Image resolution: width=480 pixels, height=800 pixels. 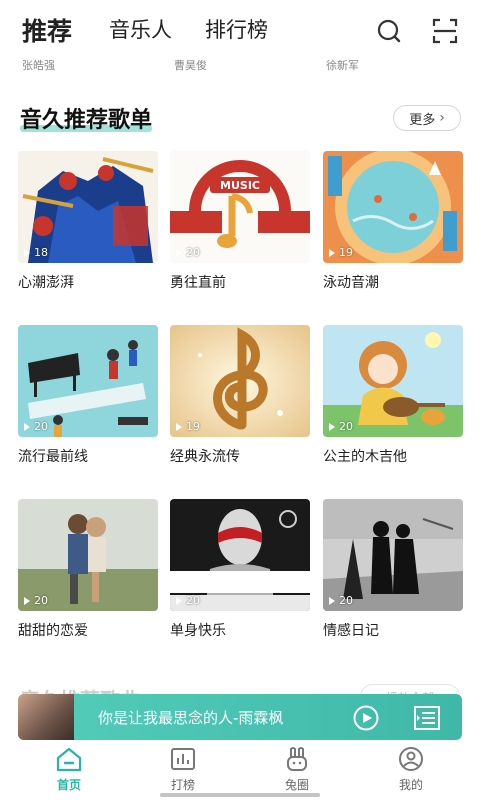 I want to click on nav-rabbit-label: 兔圈, so click(x=296, y=785).